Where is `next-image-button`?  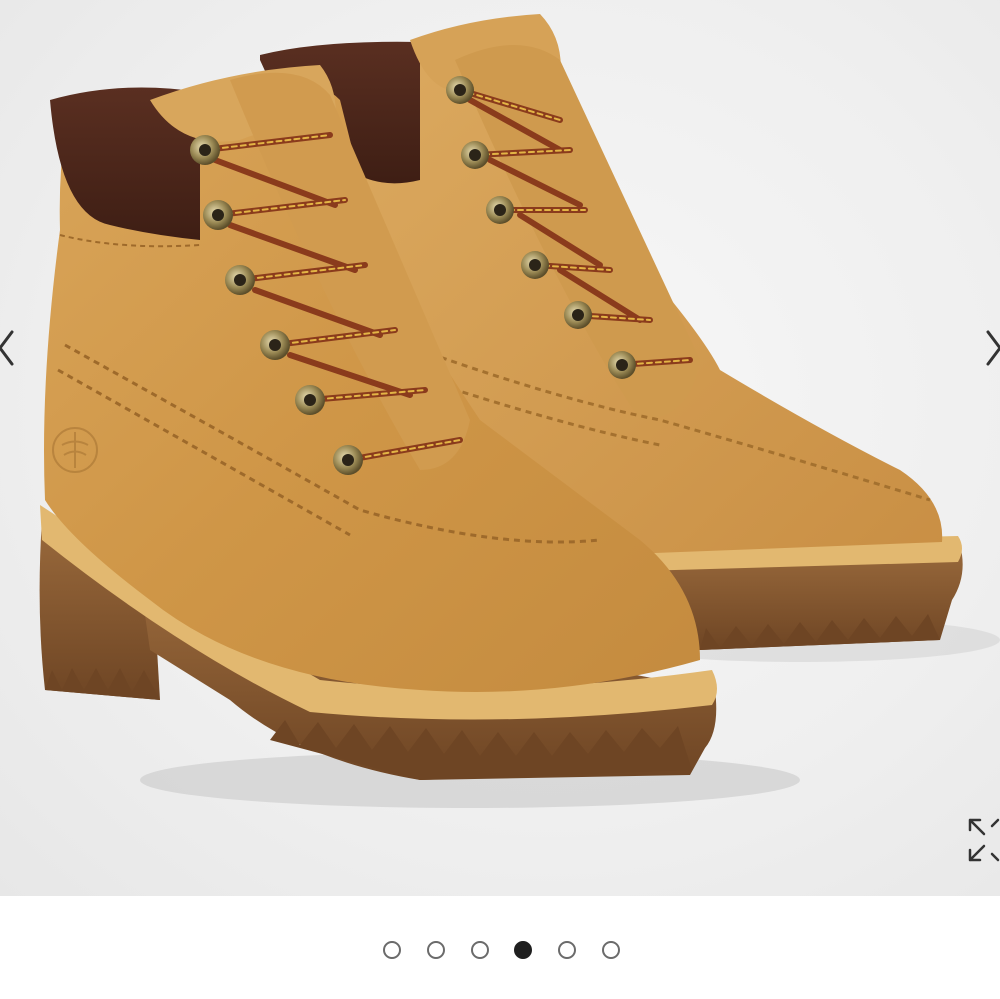
next-image-button is located at coordinates (990, 348).